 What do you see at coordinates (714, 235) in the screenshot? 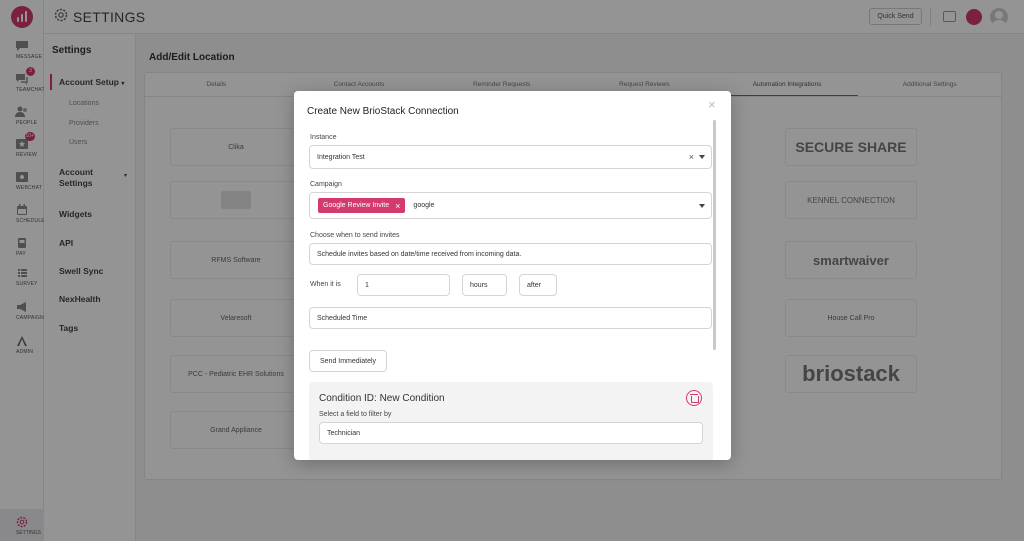
I see `modal-scrollbar` at bounding box center [714, 235].